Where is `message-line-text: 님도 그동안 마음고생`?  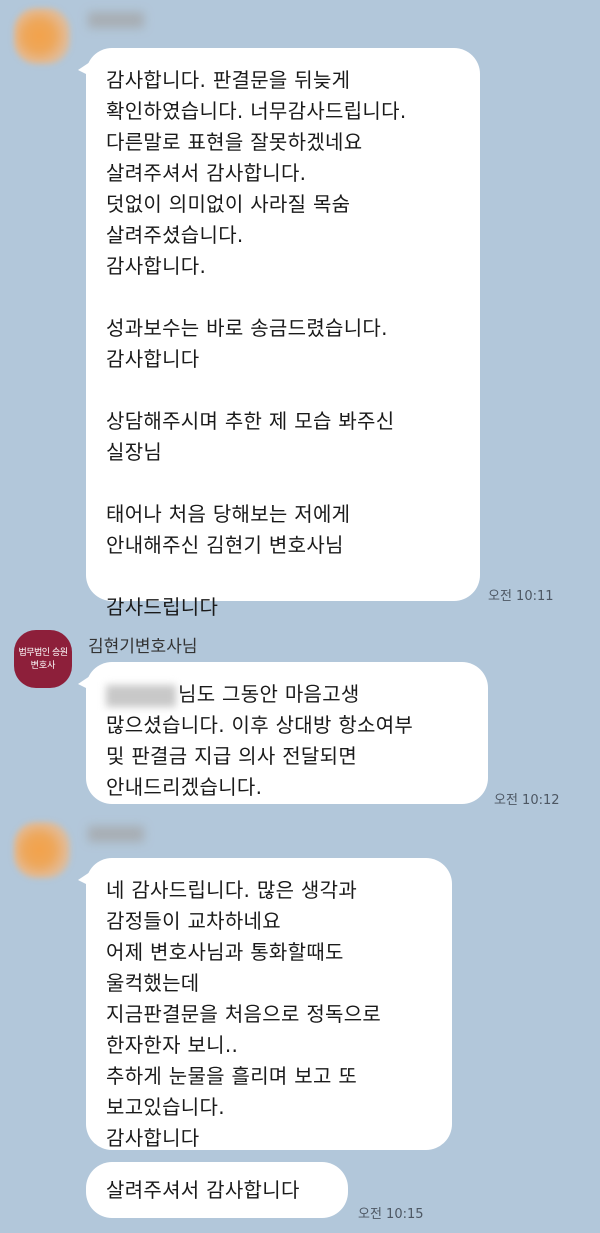
message-line-text: 님도 그동안 마음고생 is located at coordinates (269, 694).